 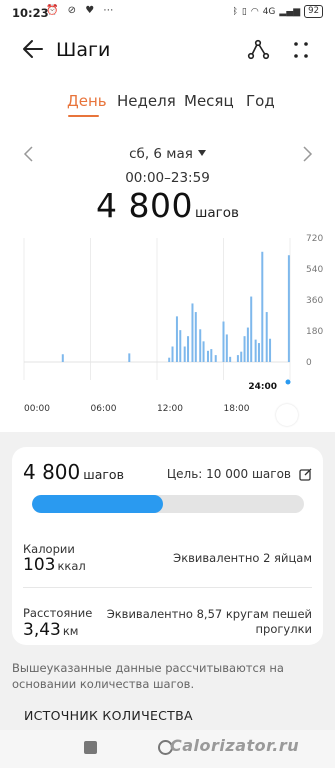 I want to click on divider, so click(x=167, y=587).